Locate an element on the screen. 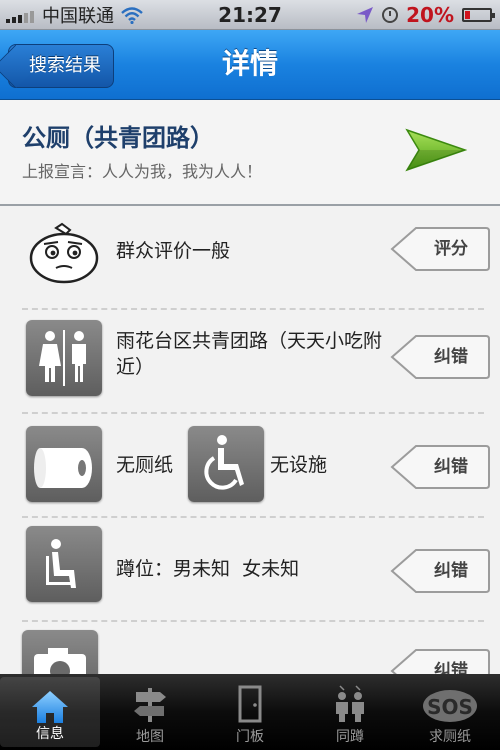  tab-bar: 信息 地图 门板 同蹲 SOS 求厕纸 is located at coordinates (250, 712).